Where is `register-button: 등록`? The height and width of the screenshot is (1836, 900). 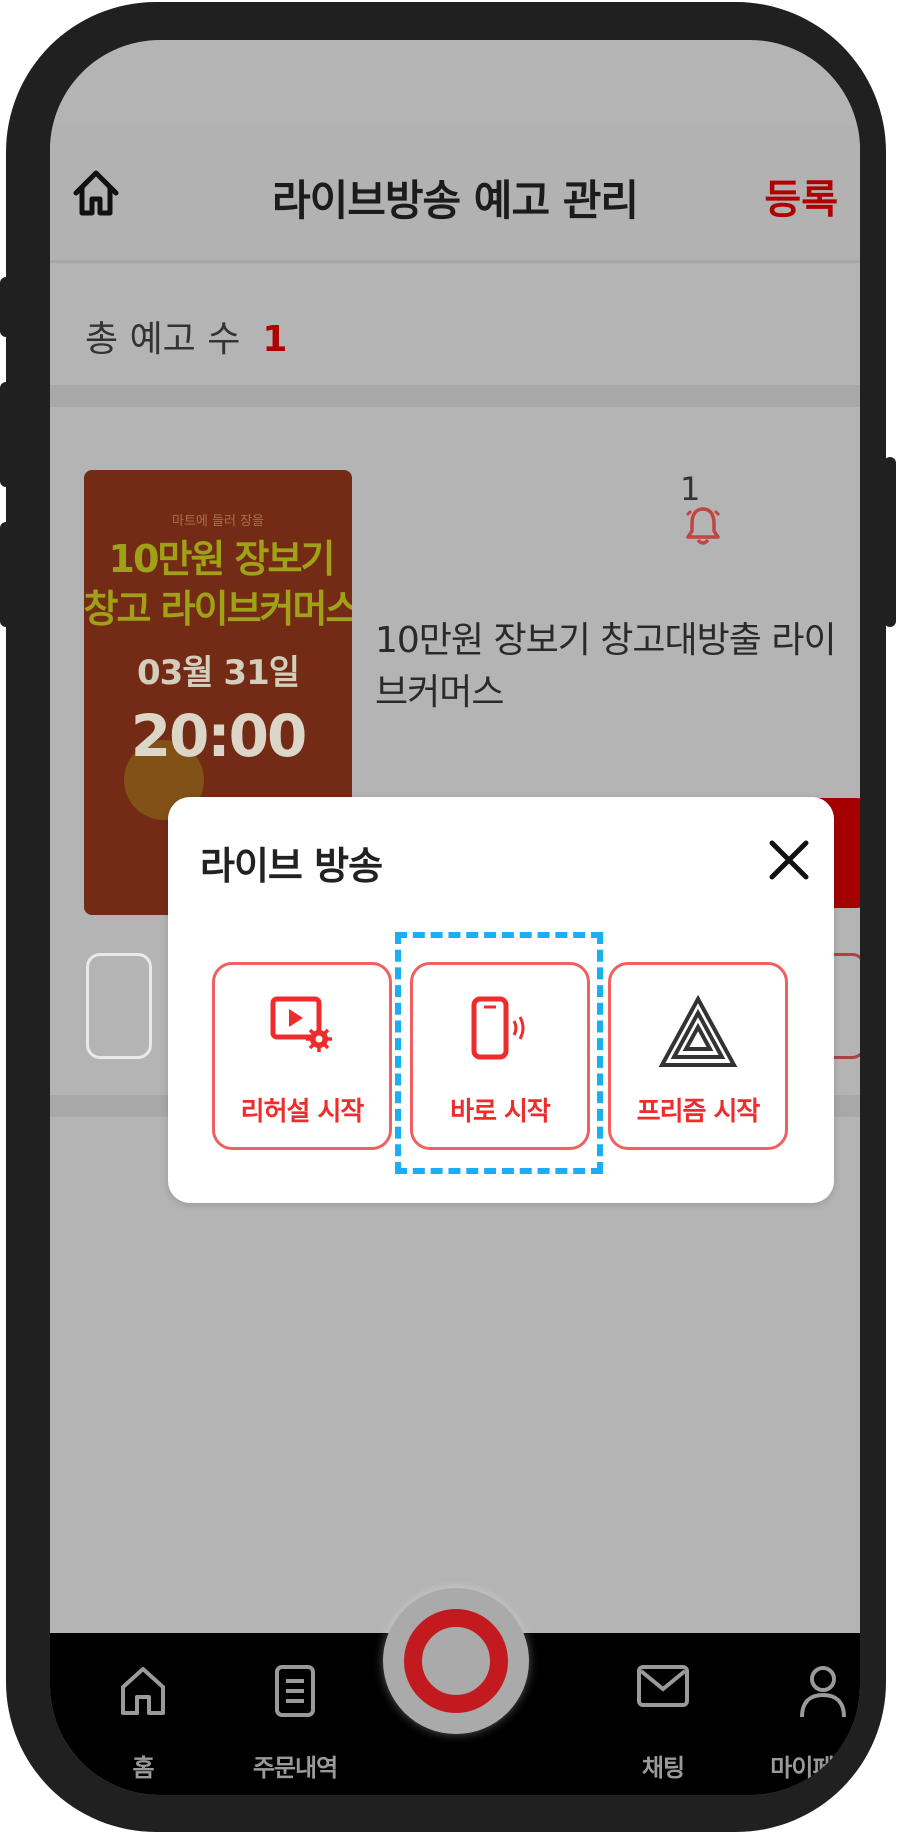 register-button: 등록 is located at coordinates (801, 196).